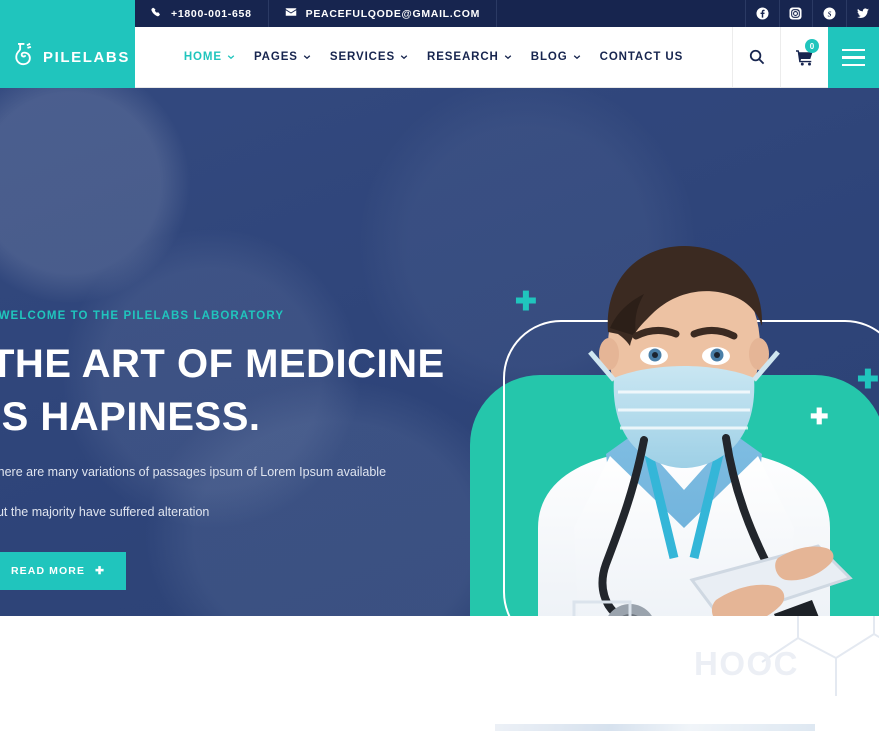 The image size is (879, 731). Describe the element at coordinates (67, 13) in the screenshot. I see `top-bar-logo-spacer` at that location.